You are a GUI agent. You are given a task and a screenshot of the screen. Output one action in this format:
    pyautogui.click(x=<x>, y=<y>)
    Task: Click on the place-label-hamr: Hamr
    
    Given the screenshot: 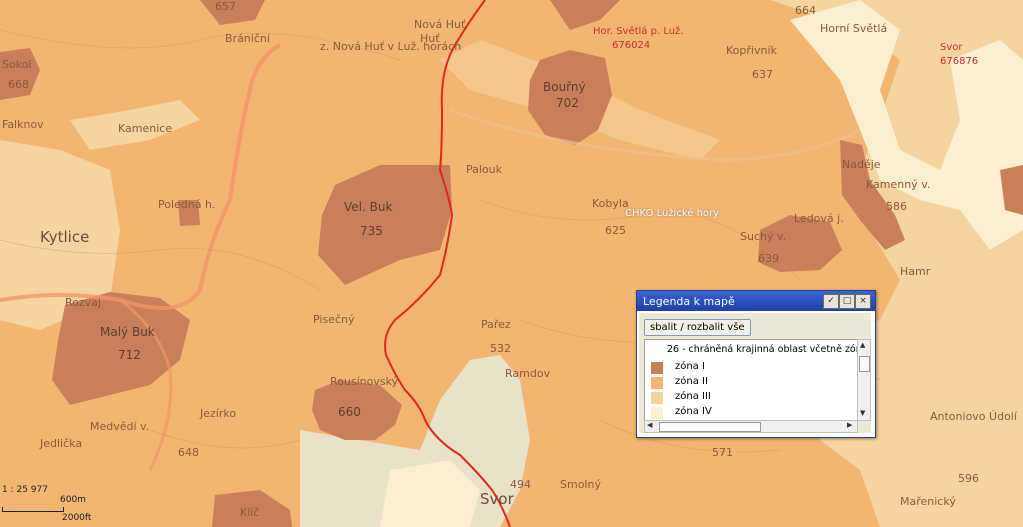 What is the action you would take?
    pyautogui.click(x=915, y=271)
    